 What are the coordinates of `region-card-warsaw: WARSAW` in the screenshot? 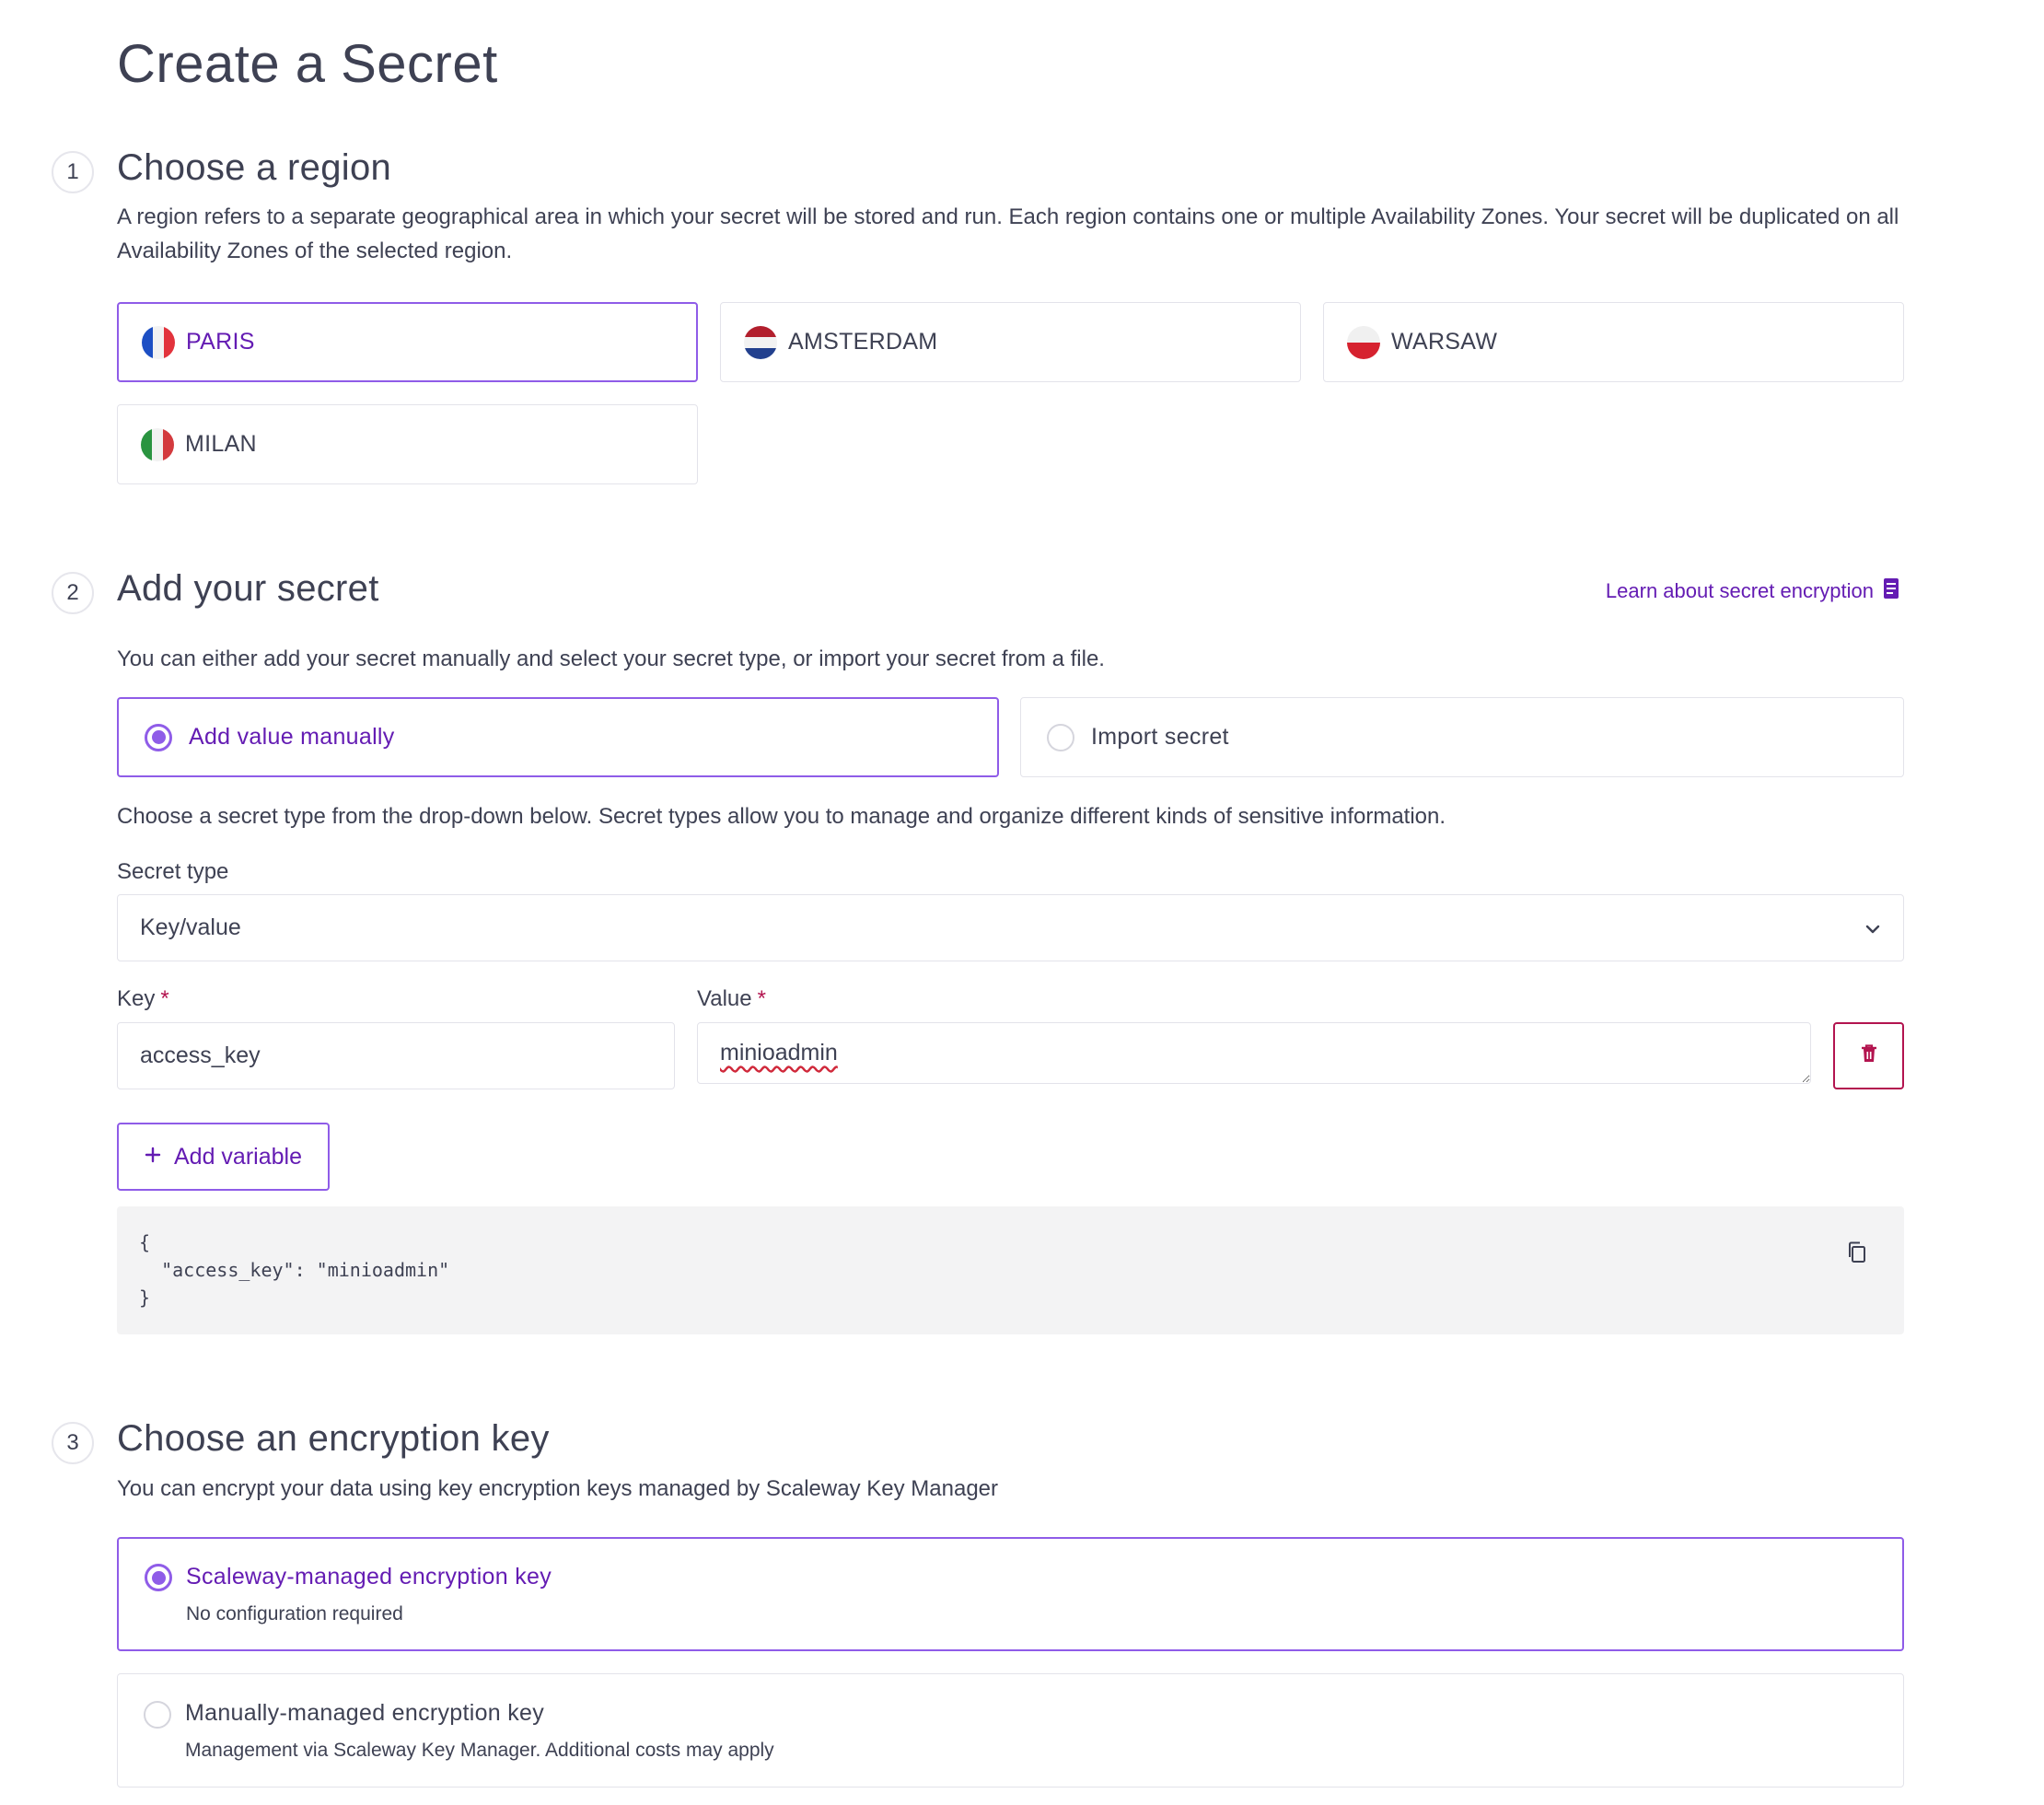 It's located at (1614, 342).